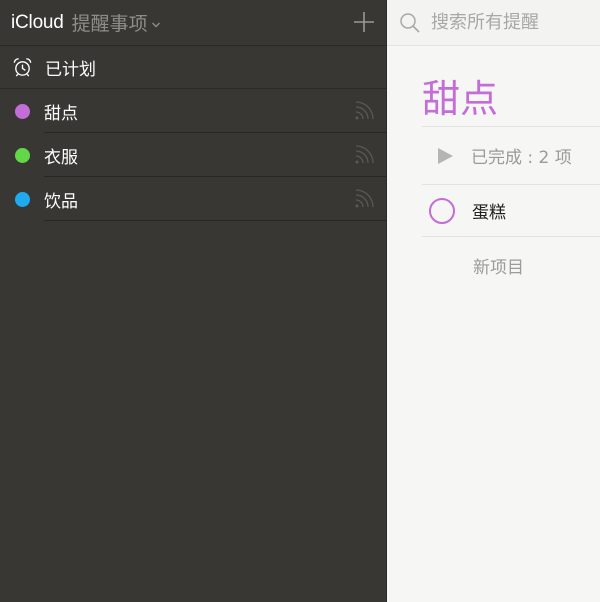  What do you see at coordinates (61, 201) in the screenshot?
I see `sidebar-item-label: 饮品` at bounding box center [61, 201].